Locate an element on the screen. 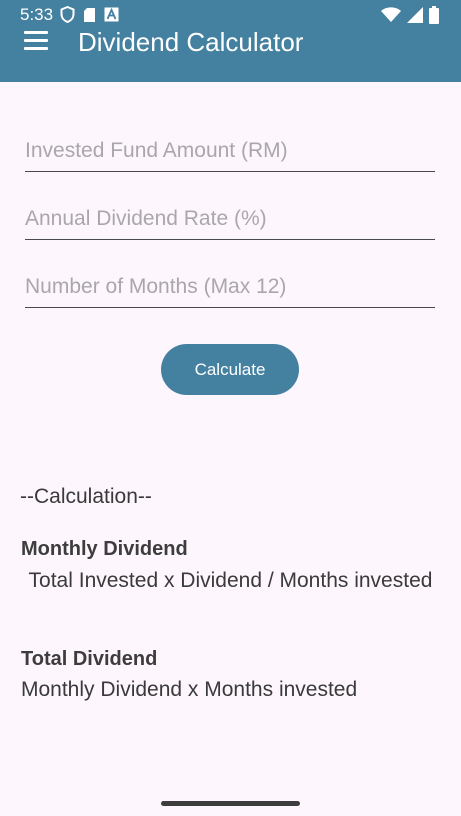 This screenshot has width=461, height=816. calculate-button: Calculate is located at coordinates (230, 369).